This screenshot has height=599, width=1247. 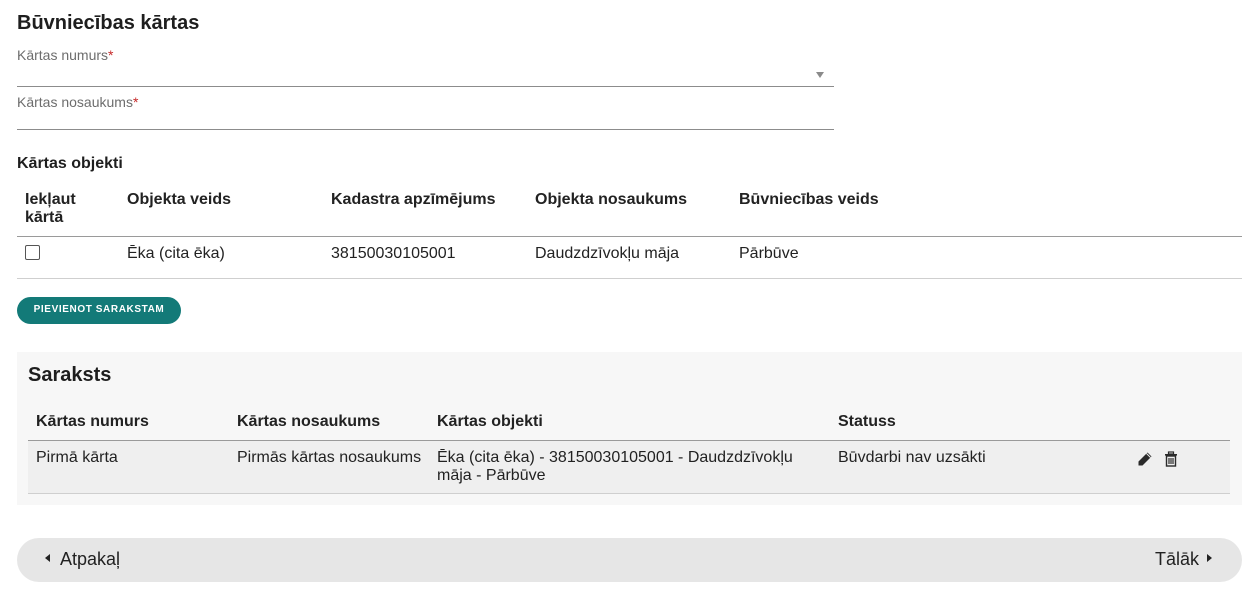 What do you see at coordinates (912, 457) in the screenshot?
I see `status-cell: Būvdarbi nav uzsākti` at bounding box center [912, 457].